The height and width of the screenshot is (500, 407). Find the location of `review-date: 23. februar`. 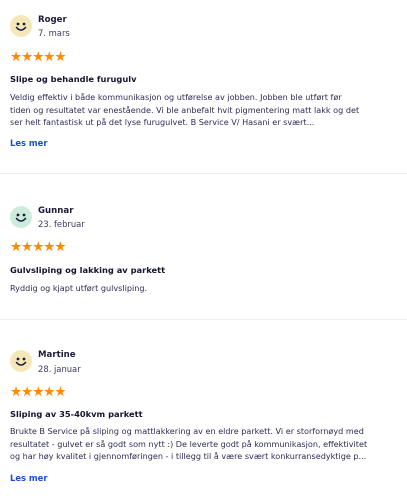

review-date: 23. februar is located at coordinates (61, 224).